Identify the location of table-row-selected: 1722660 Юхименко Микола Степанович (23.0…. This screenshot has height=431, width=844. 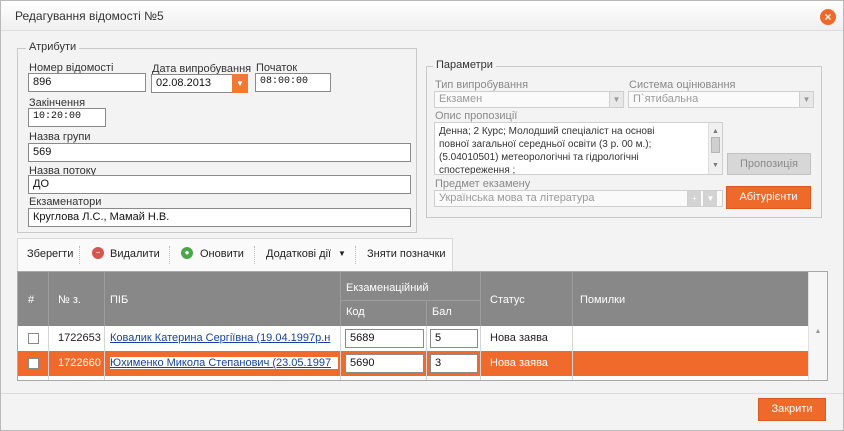
(413, 363).